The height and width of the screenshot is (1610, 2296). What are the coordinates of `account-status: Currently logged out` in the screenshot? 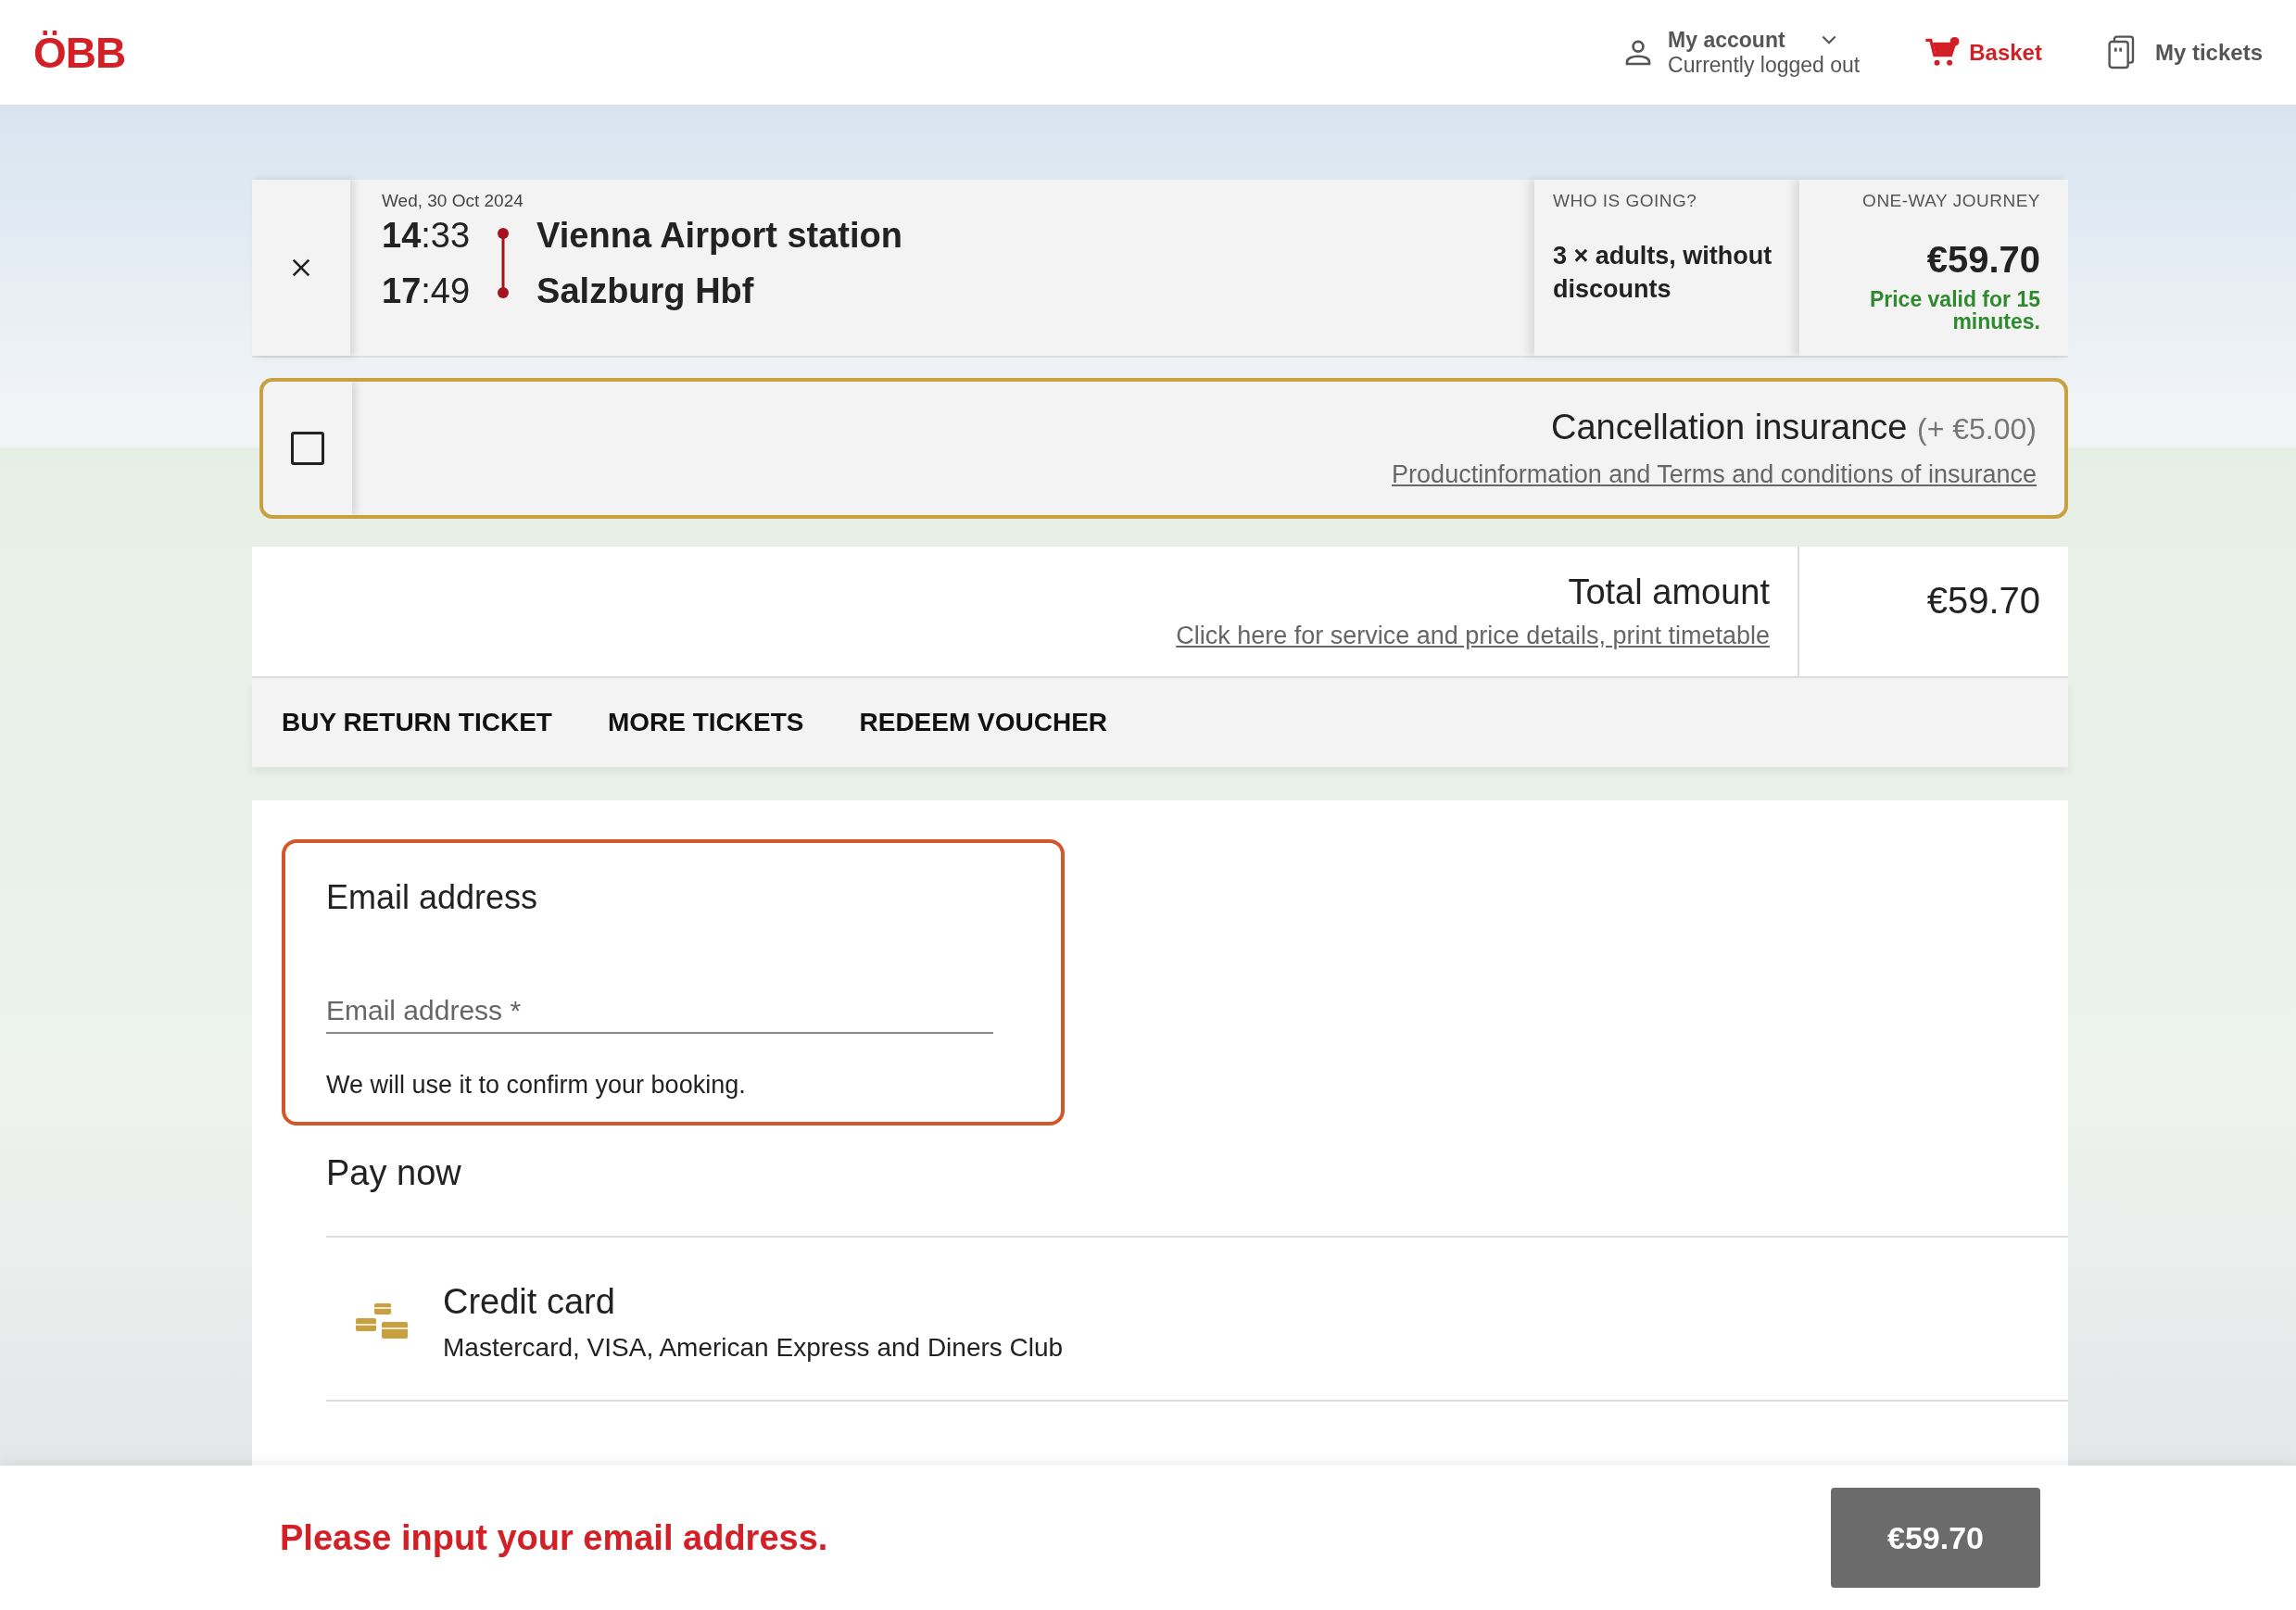 It's located at (1765, 65).